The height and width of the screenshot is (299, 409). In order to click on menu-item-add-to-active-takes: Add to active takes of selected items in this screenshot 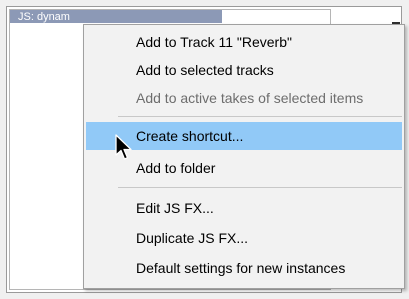, I will do `click(244, 98)`.